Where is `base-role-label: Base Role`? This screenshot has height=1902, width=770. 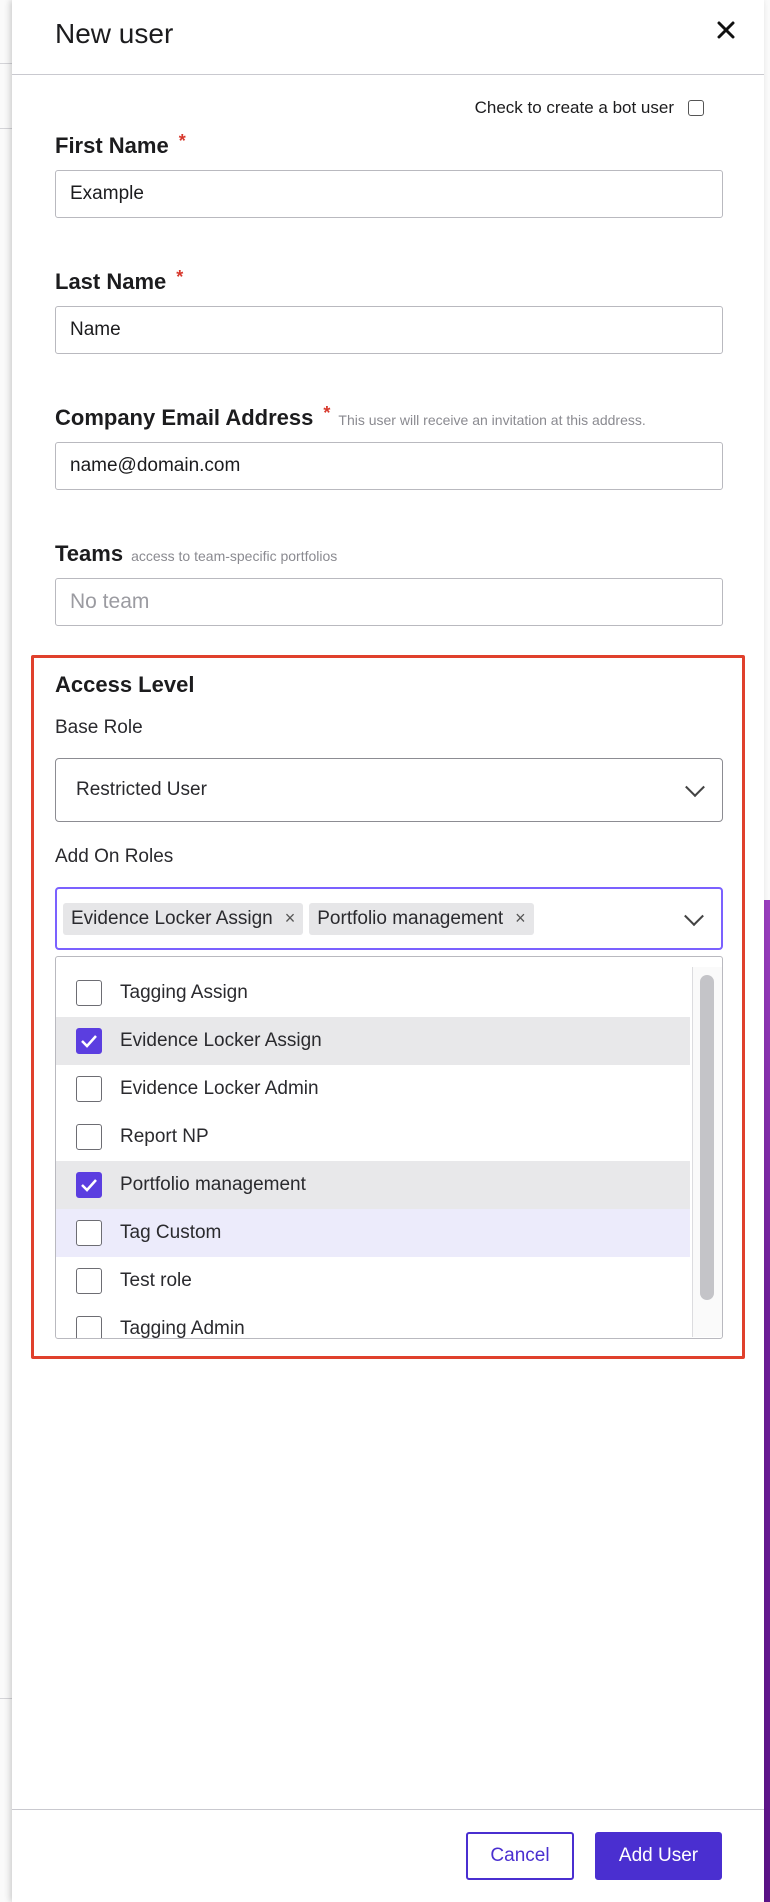
base-role-label: Base Role is located at coordinates (99, 727).